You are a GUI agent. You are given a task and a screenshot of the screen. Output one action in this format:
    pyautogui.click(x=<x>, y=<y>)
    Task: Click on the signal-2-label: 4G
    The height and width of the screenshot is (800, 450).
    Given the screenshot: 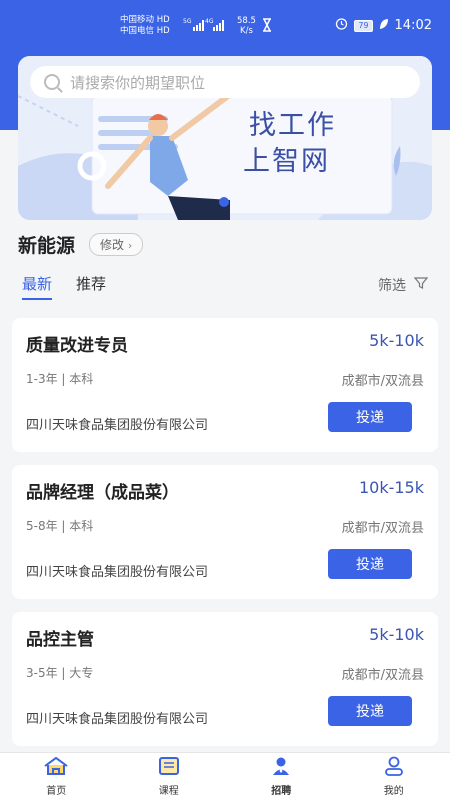 What is the action you would take?
    pyautogui.click(x=209, y=21)
    